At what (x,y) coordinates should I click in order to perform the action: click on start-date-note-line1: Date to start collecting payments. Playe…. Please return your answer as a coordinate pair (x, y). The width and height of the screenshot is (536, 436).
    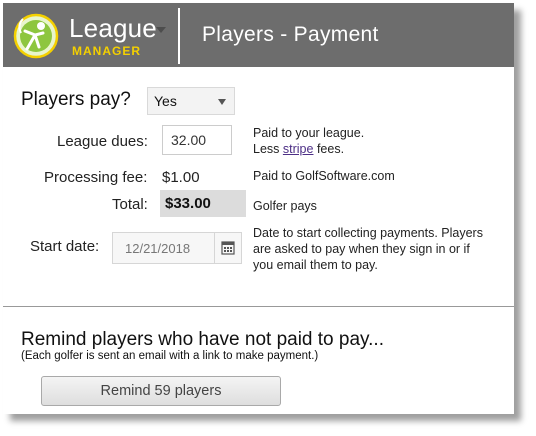
    Looking at the image, I should click on (368, 233).